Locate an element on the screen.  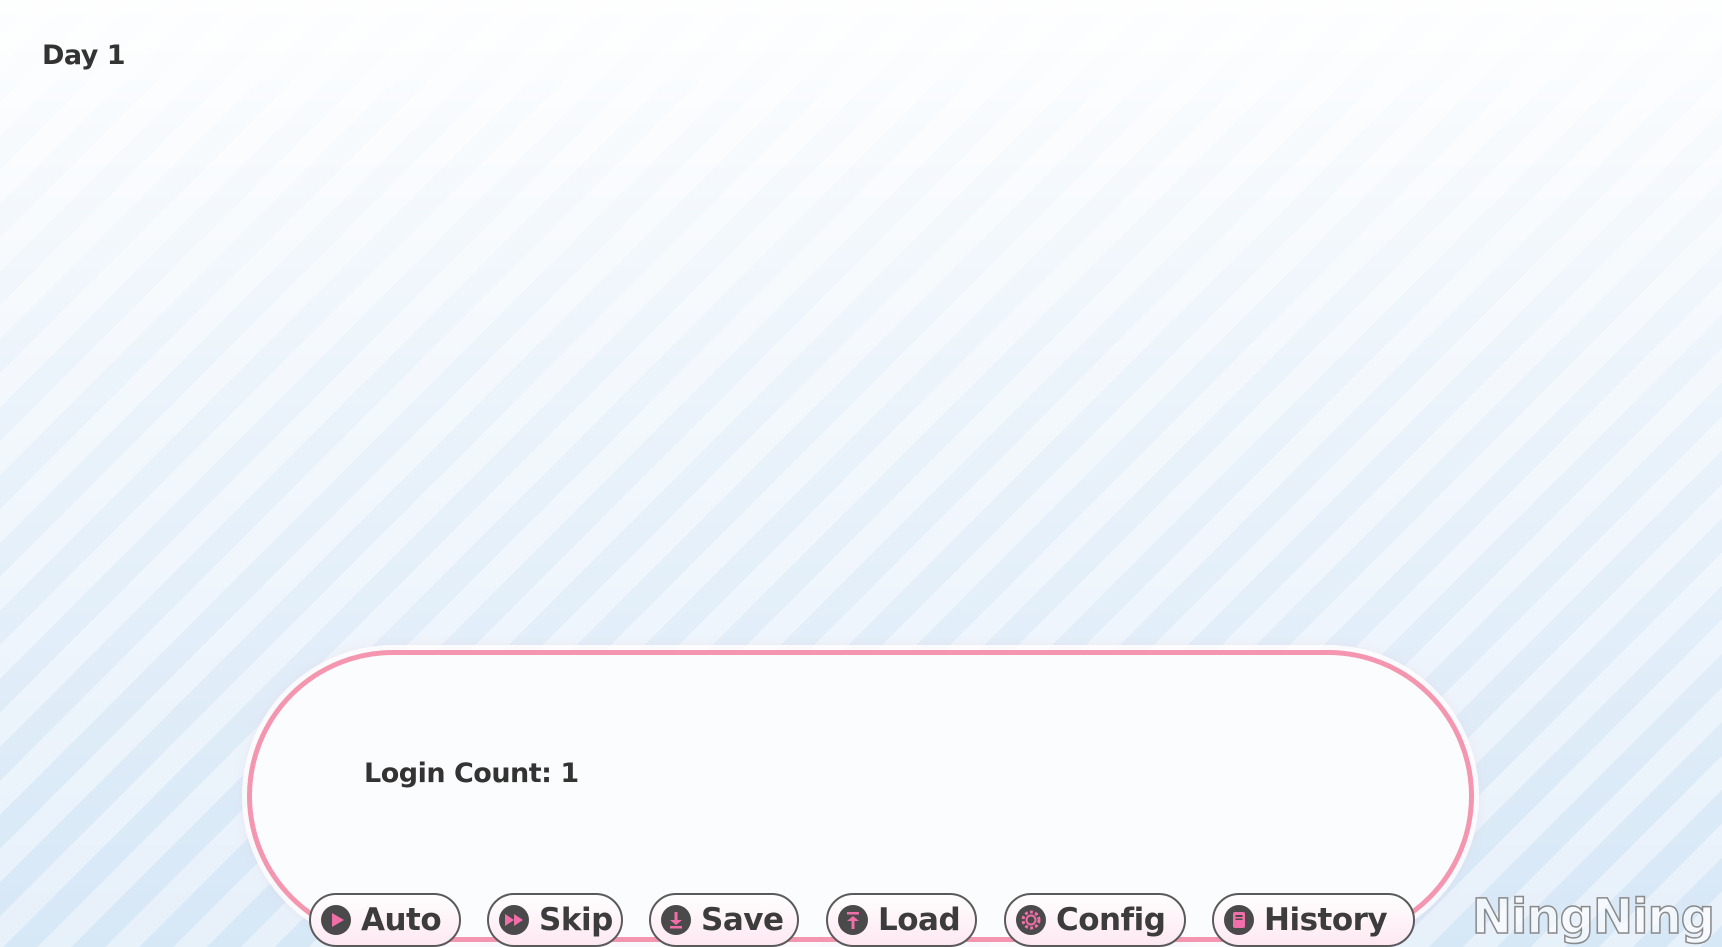
auto-button-label: Auto is located at coordinates (401, 920).